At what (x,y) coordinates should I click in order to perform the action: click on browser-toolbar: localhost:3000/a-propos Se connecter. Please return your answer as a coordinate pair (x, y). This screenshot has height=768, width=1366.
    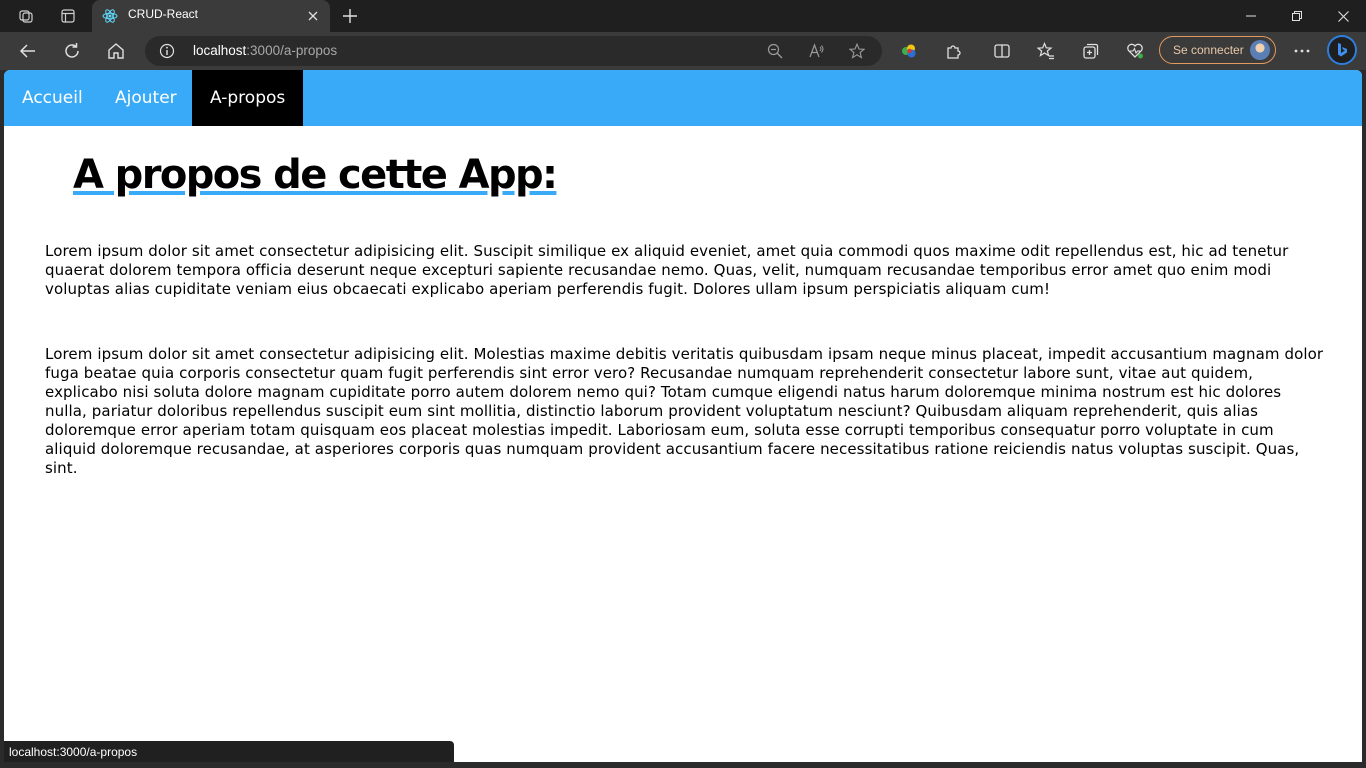
    Looking at the image, I should click on (683, 51).